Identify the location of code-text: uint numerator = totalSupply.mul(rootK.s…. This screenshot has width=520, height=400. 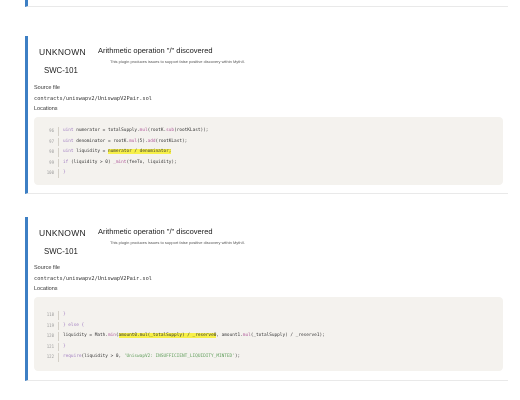
(135, 131).